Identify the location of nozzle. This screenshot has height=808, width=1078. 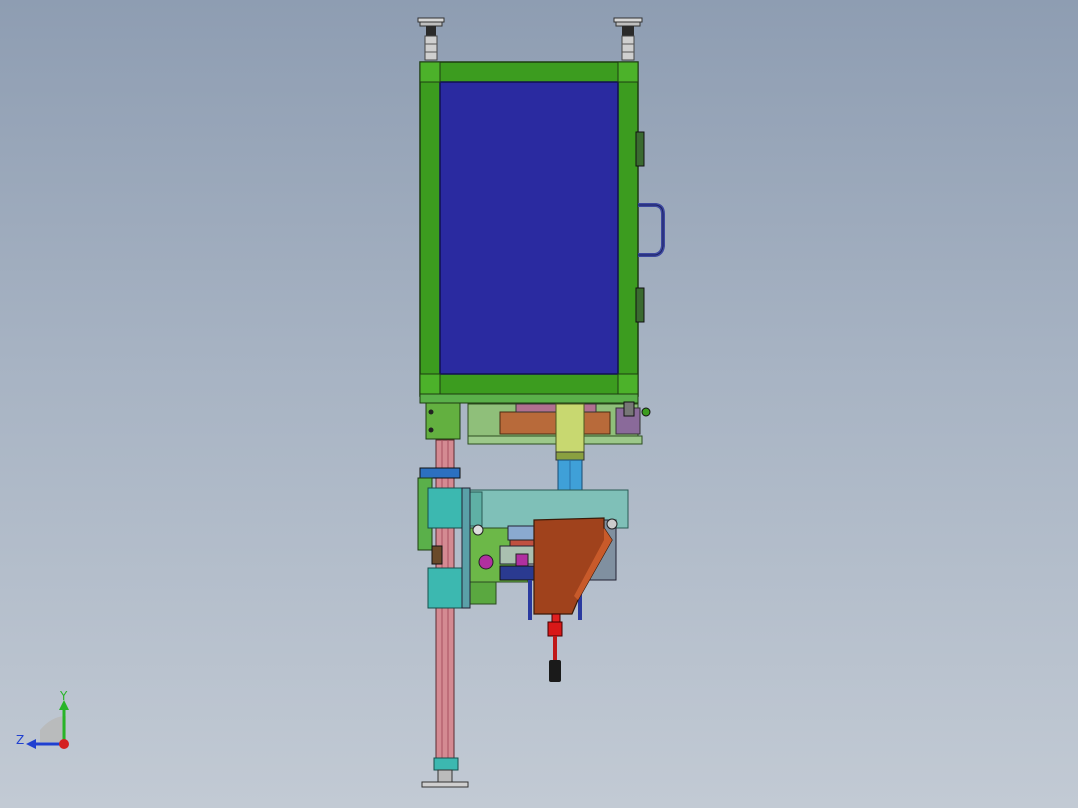
(555, 647).